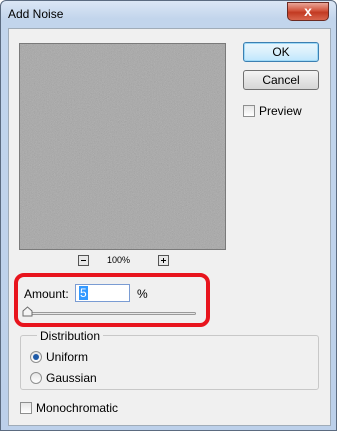 The height and width of the screenshot is (431, 337). Describe the element at coordinates (168, 14) in the screenshot. I see `title-bar: Add Noise x` at that location.